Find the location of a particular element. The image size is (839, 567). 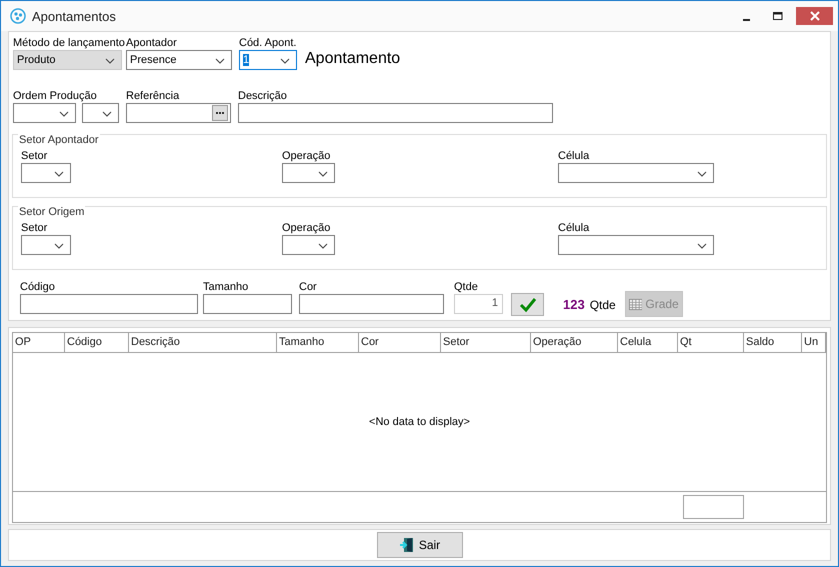

close-button is located at coordinates (814, 16).